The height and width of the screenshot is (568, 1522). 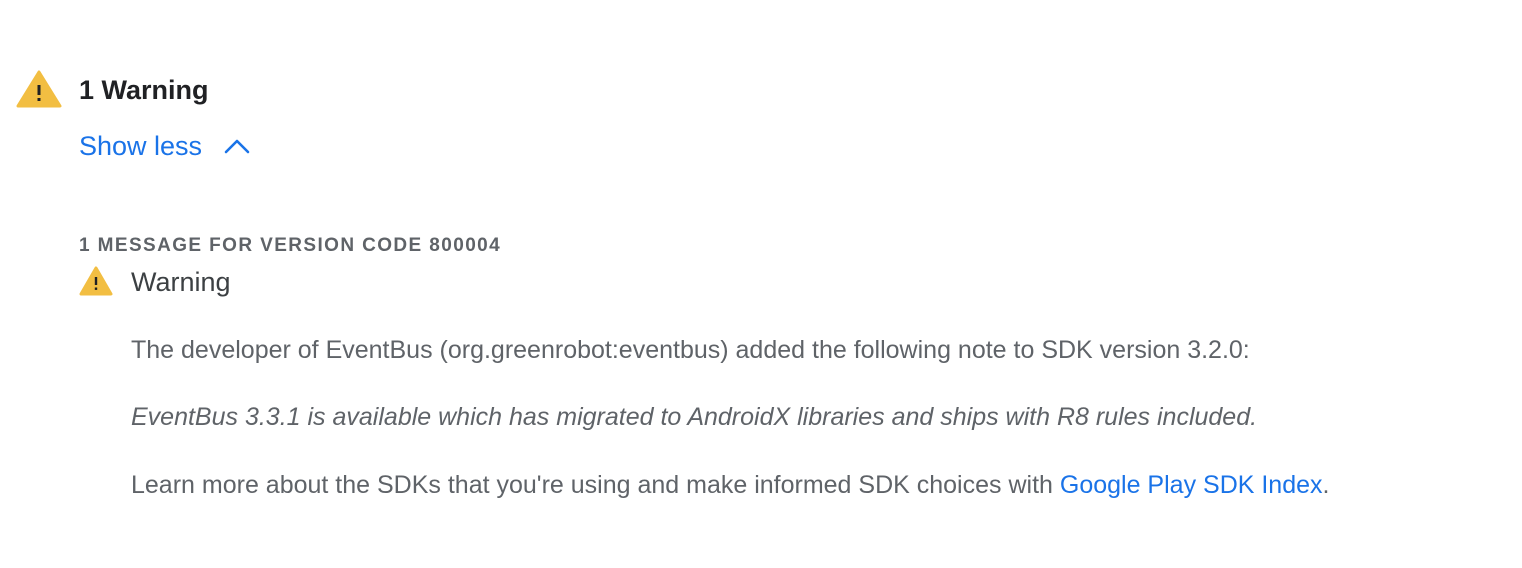 What do you see at coordinates (290, 245) in the screenshot?
I see `version-code-heading: 1 MESSAGE FOR VERSION CODE 800004` at bounding box center [290, 245].